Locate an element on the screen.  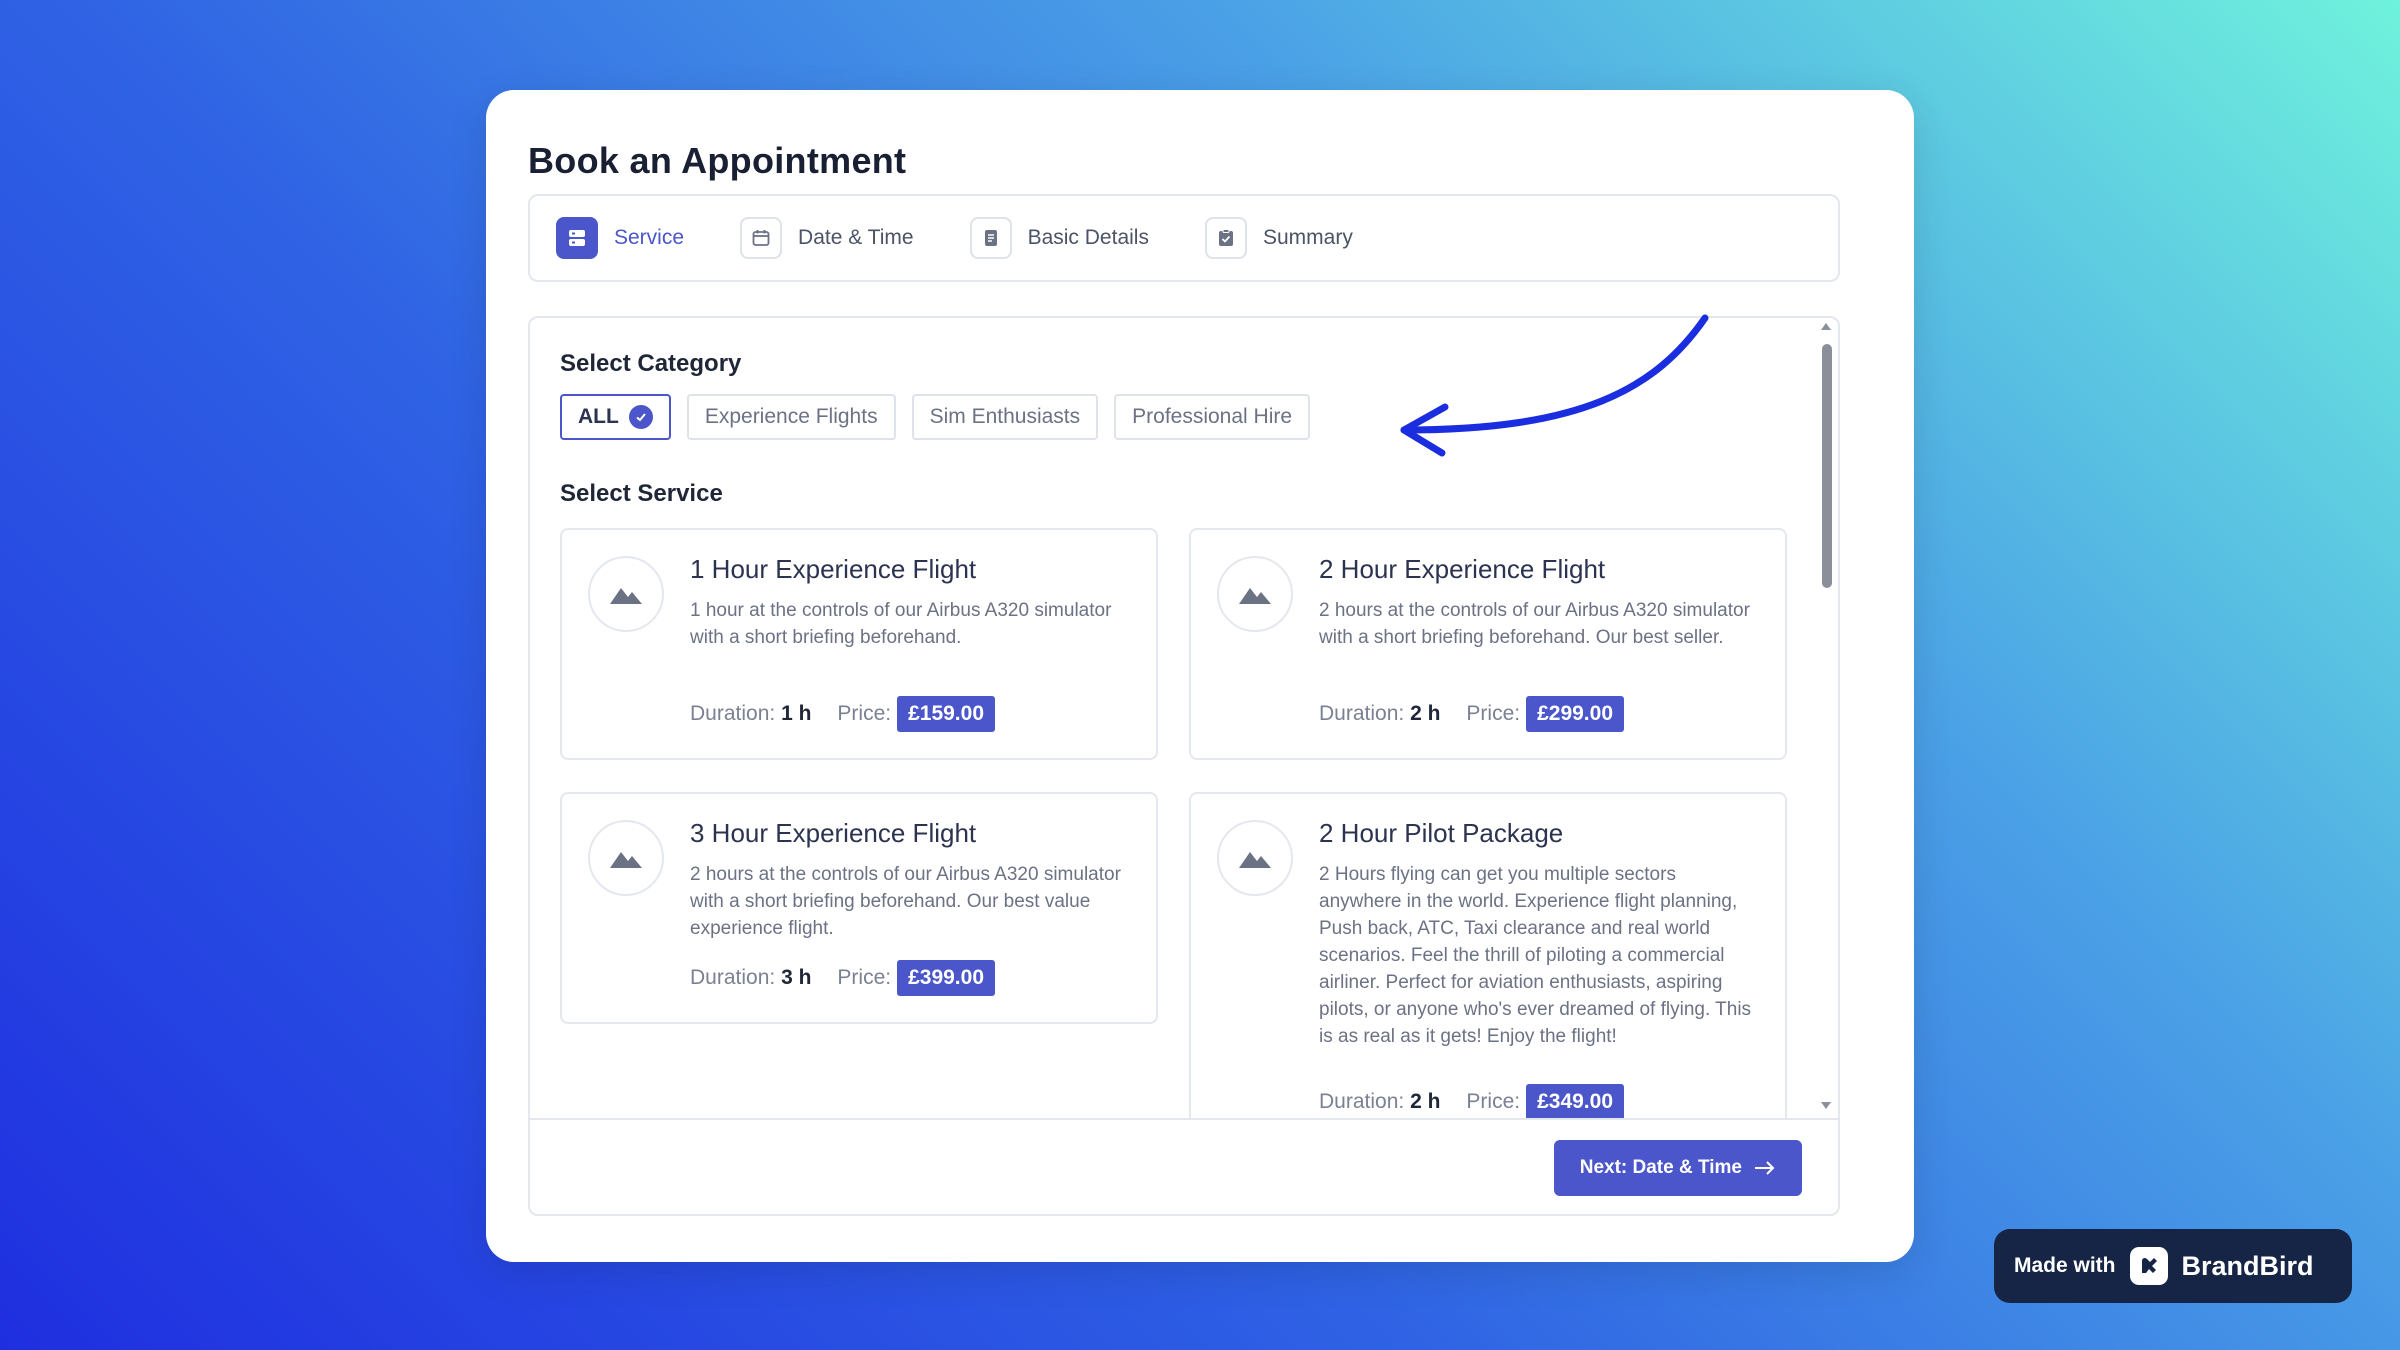
service-name: 2 Hour Pilot Package is located at coordinates (1441, 833).